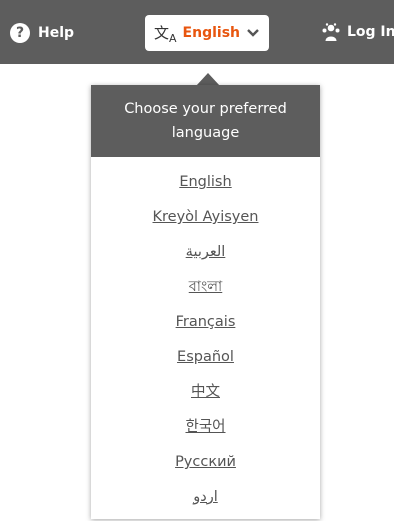 This screenshot has width=394, height=521. Describe the element at coordinates (165, 34) in the screenshot. I see `translate-icon: 文A` at that location.